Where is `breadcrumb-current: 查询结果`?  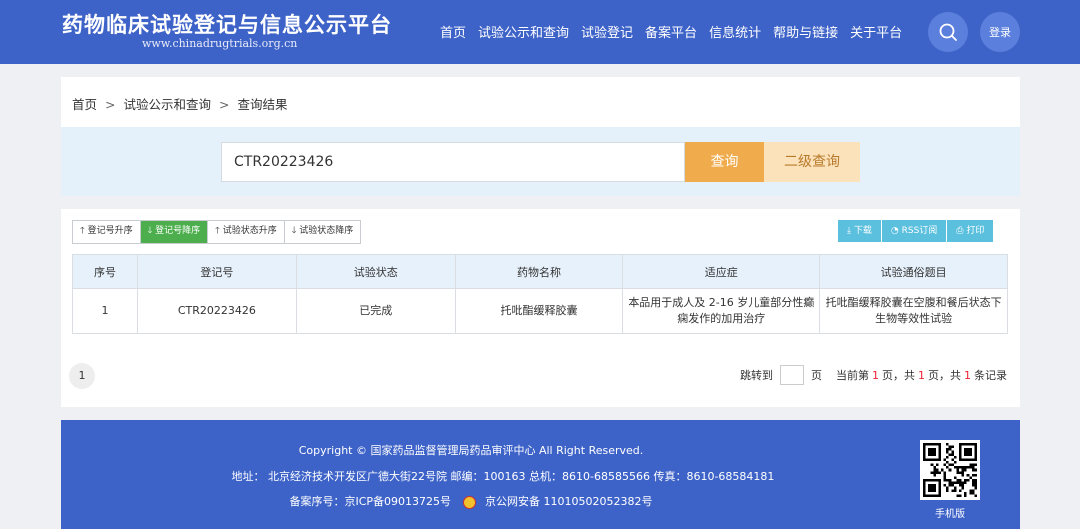 breadcrumb-current: 查询结果 is located at coordinates (262, 104).